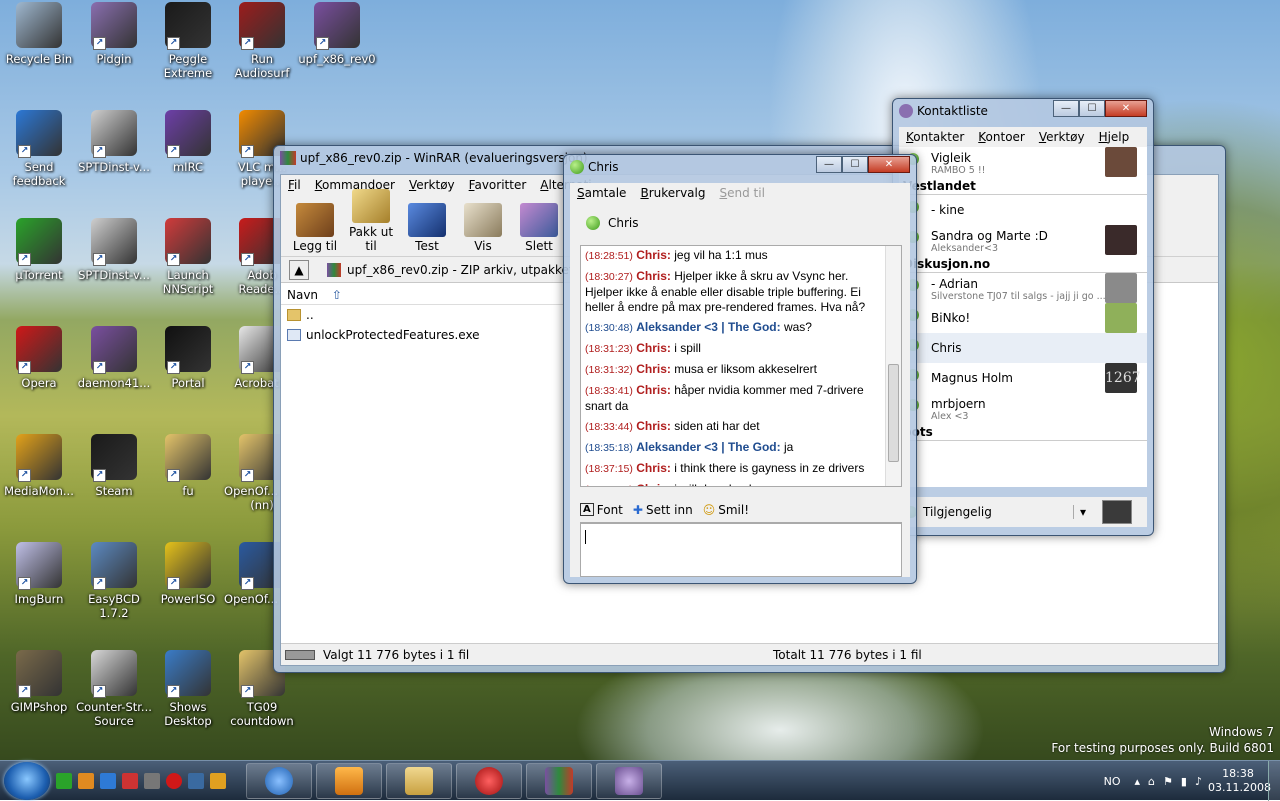 The width and height of the screenshot is (1280, 801). I want to click on desktop-icon: ↗ Launch NNScript, so click(188, 257).